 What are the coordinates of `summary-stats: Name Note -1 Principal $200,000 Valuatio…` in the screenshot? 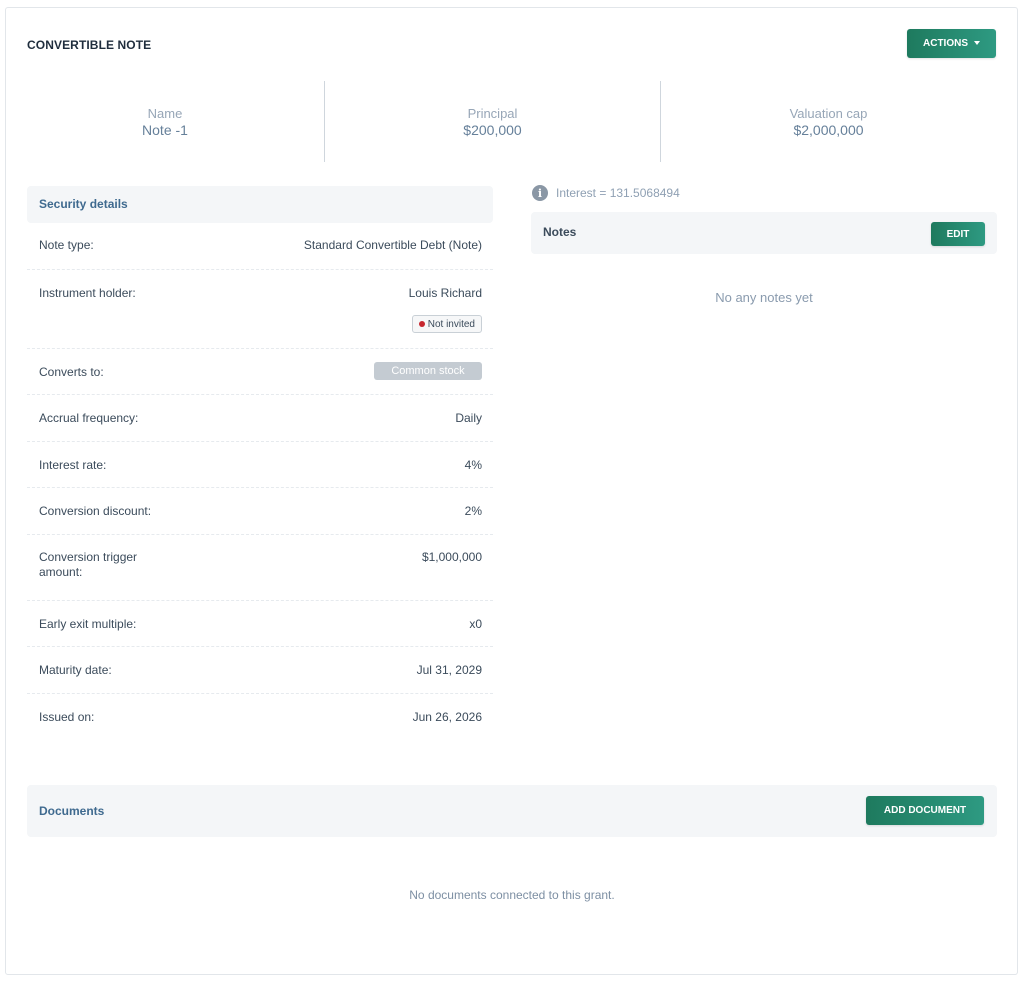 It's located at (511, 121).